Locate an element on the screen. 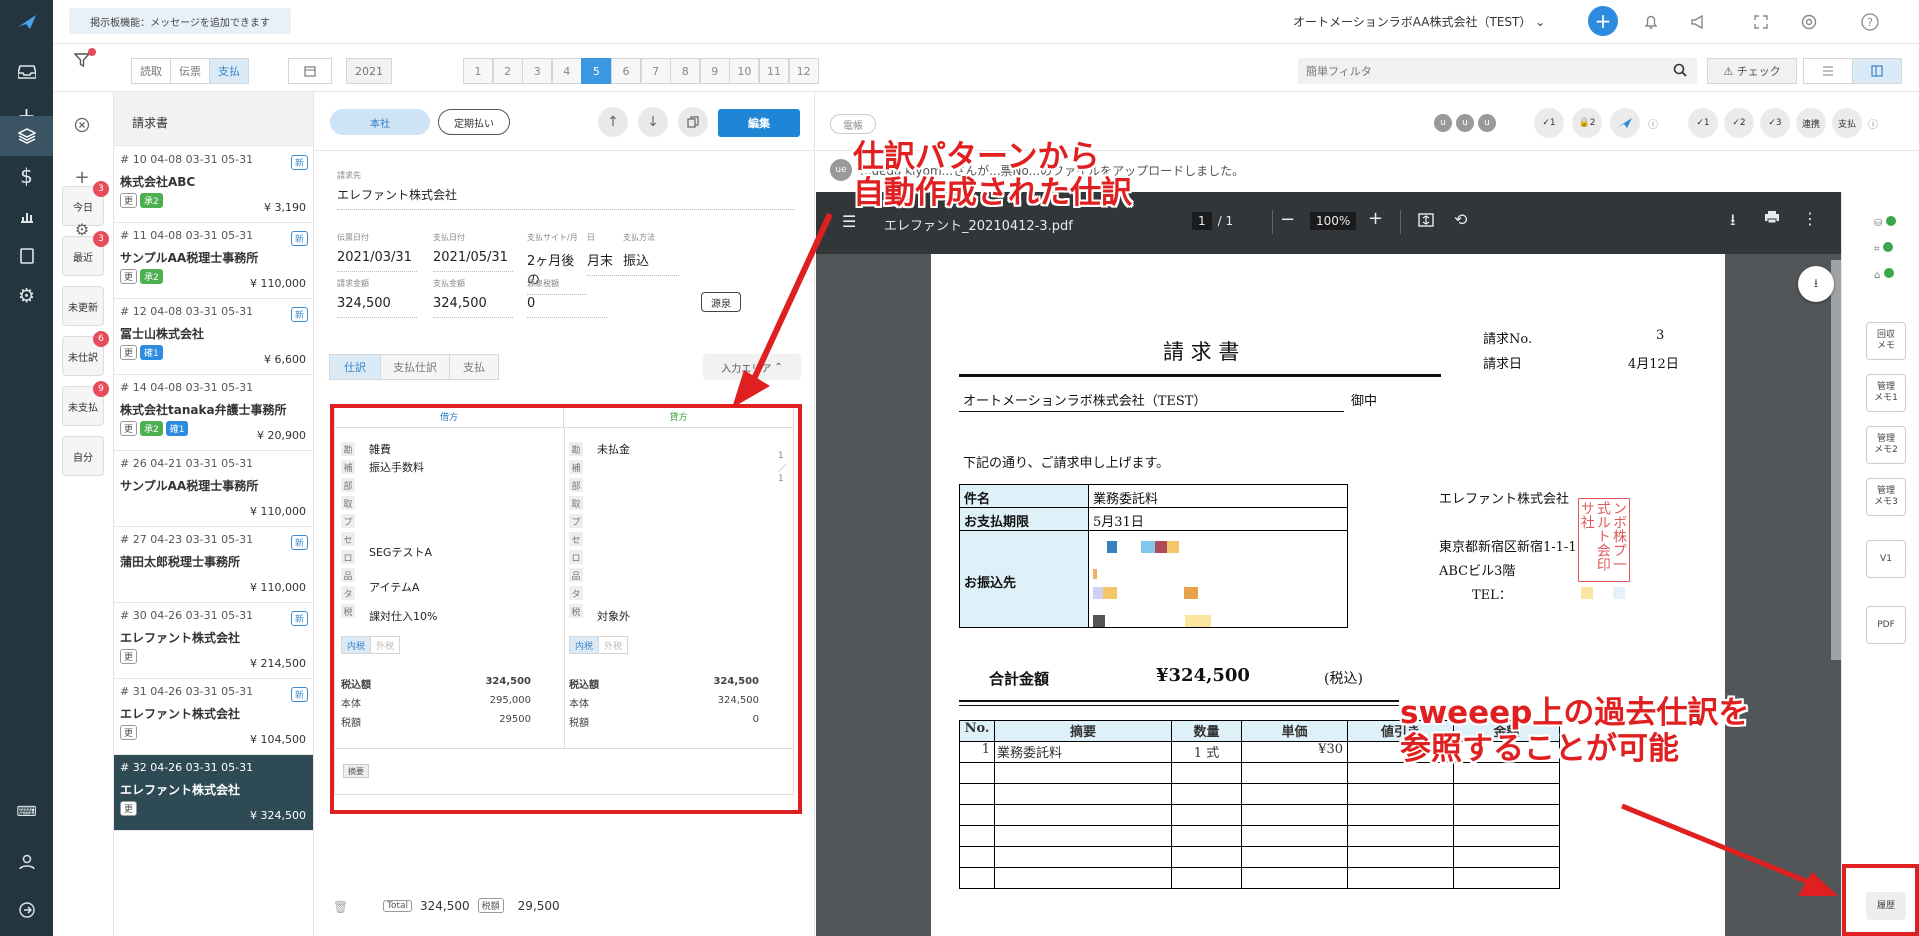 This screenshot has width=1919, height=936. annotation-history: sweeep上の過去仕訳を 参照することが可能 is located at coordinates (1575, 731).